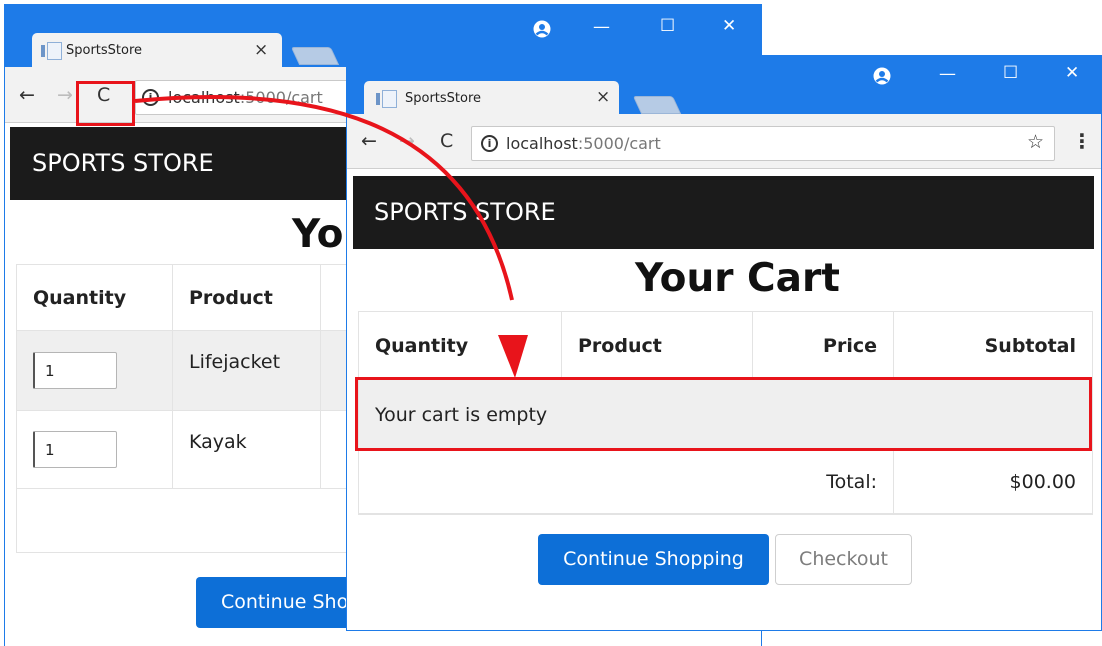 The image size is (1102, 646). Describe the element at coordinates (653, 559) in the screenshot. I see `continue-shopping-button: Continue Shopping` at that location.